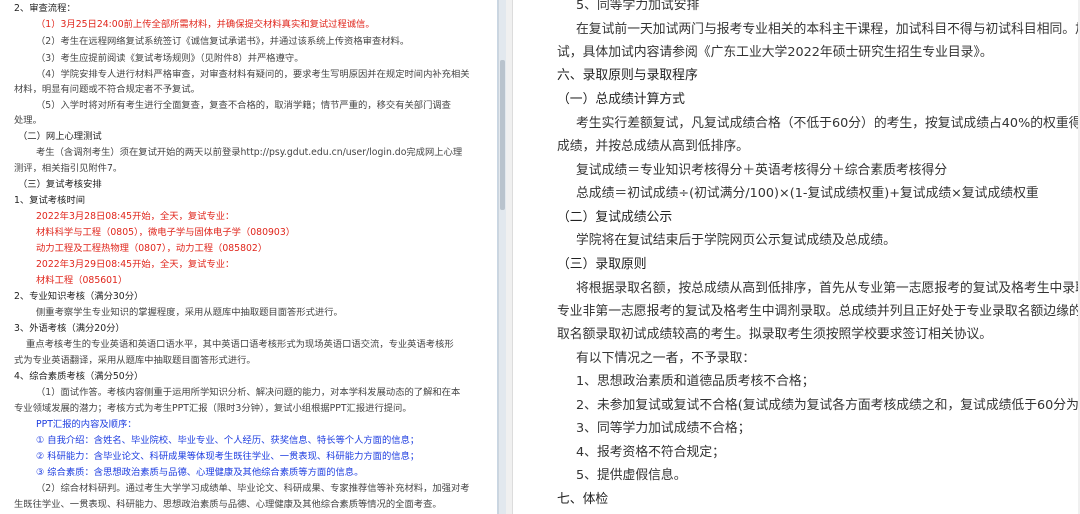  I want to click on scrollbar-thumb, so click(502, 135).